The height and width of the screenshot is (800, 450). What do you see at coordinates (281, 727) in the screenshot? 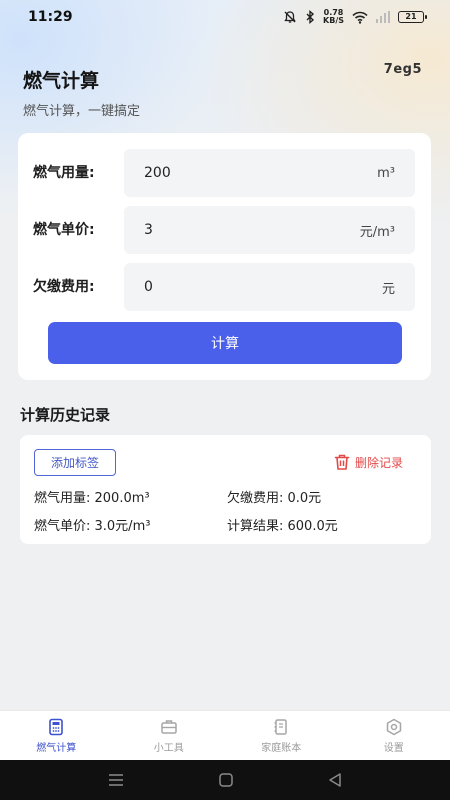
I see `ledger-icon` at bounding box center [281, 727].